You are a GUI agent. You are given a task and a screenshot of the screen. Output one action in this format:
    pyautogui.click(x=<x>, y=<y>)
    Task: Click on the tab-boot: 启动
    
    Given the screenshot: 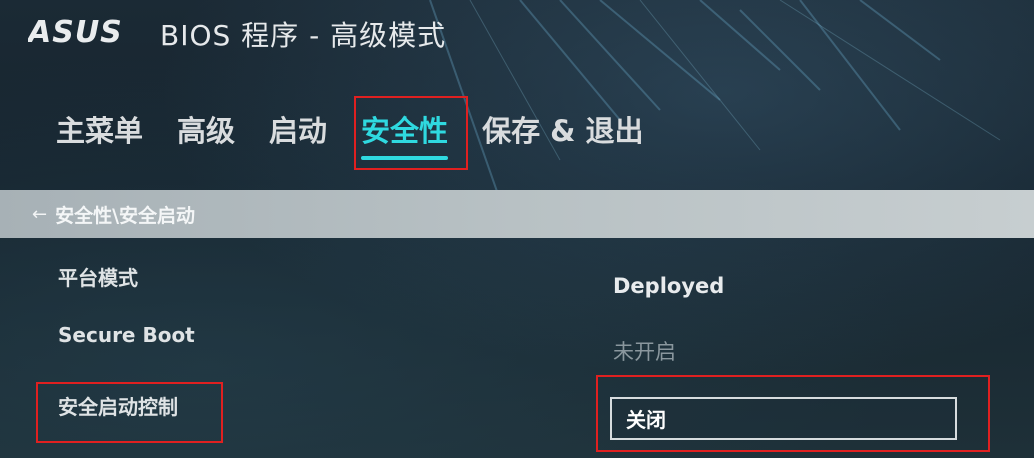 What is the action you would take?
    pyautogui.click(x=298, y=134)
    